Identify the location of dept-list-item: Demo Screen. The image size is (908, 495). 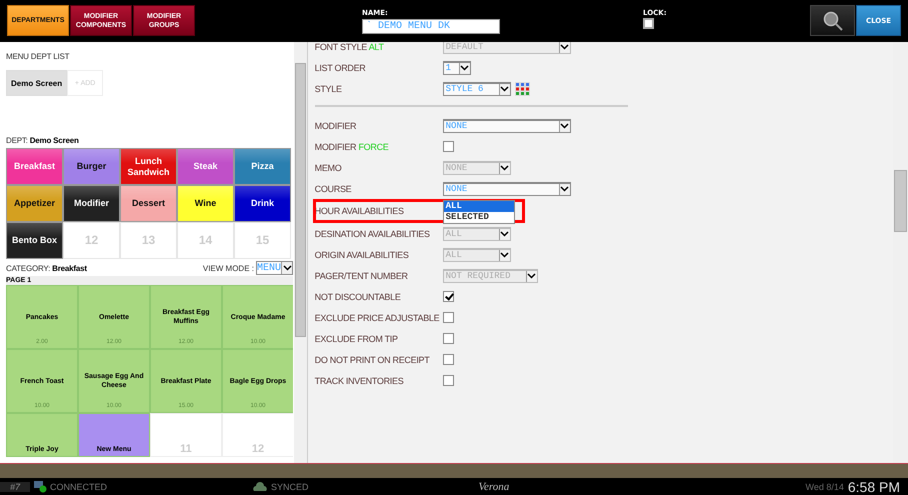
(37, 83).